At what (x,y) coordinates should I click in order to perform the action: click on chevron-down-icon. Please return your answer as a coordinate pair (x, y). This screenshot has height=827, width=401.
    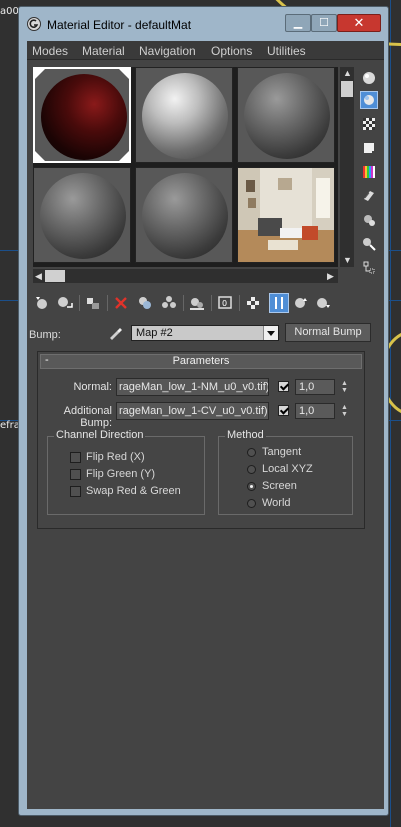
    Looking at the image, I should click on (270, 333).